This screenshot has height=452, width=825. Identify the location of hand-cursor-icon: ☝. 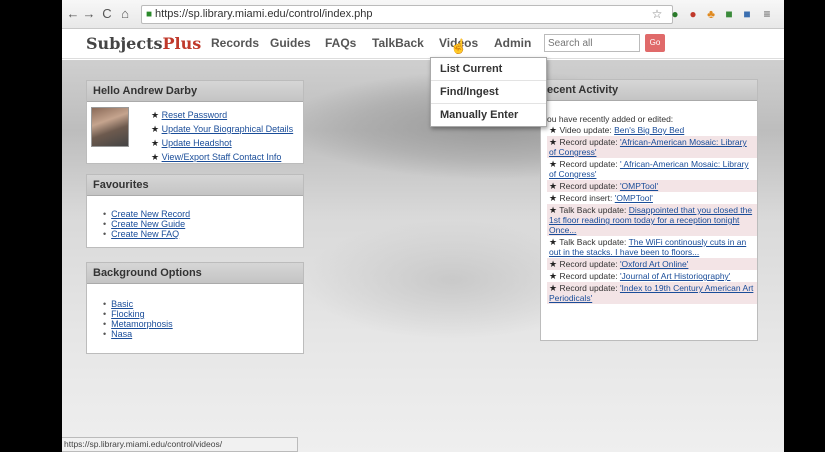
(459, 46).